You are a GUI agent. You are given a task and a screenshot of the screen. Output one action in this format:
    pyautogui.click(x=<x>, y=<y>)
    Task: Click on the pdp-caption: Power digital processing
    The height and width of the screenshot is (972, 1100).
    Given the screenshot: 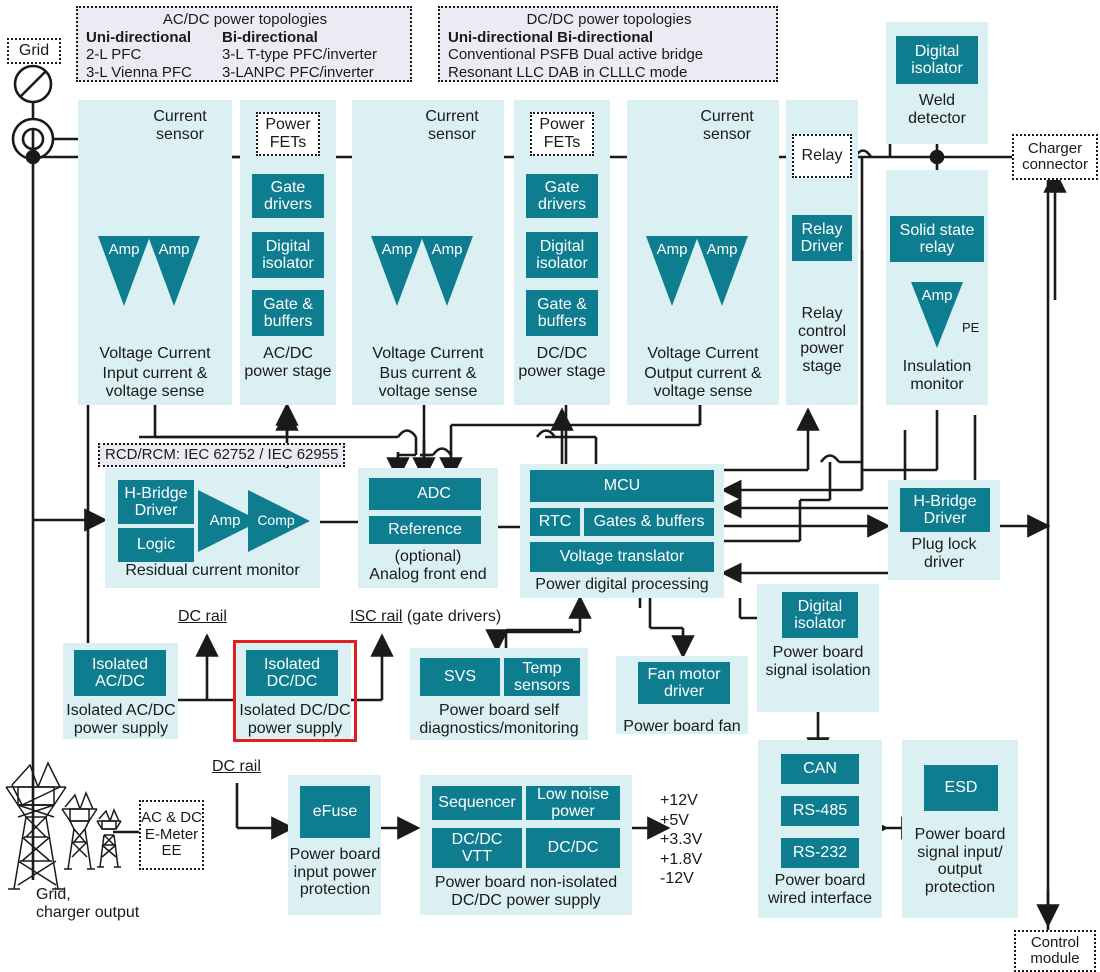 What is the action you would take?
    pyautogui.click(x=622, y=584)
    